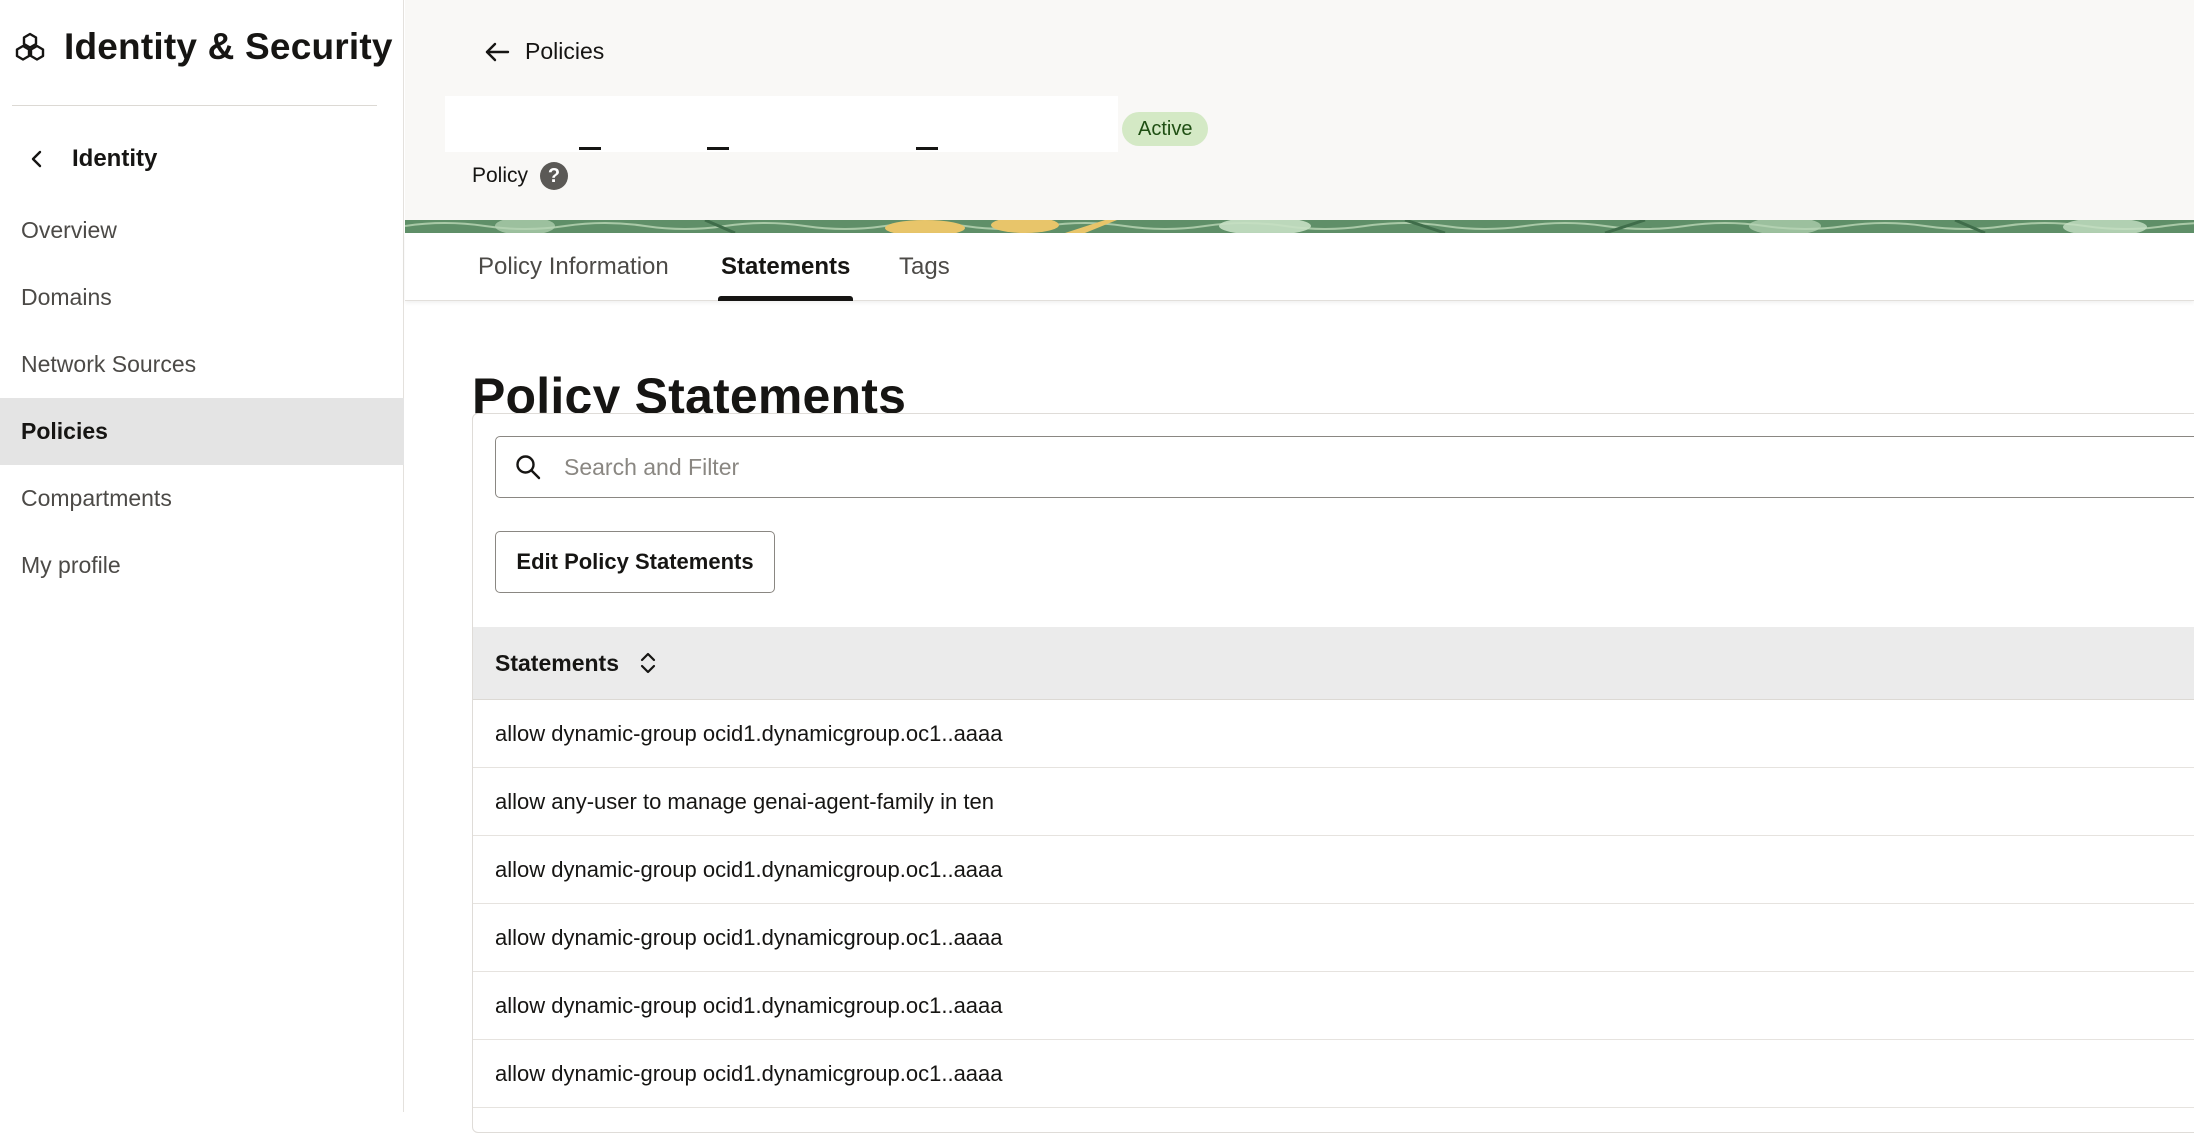 The image size is (2194, 1133). I want to click on brand: Identity & Security, so click(203, 47).